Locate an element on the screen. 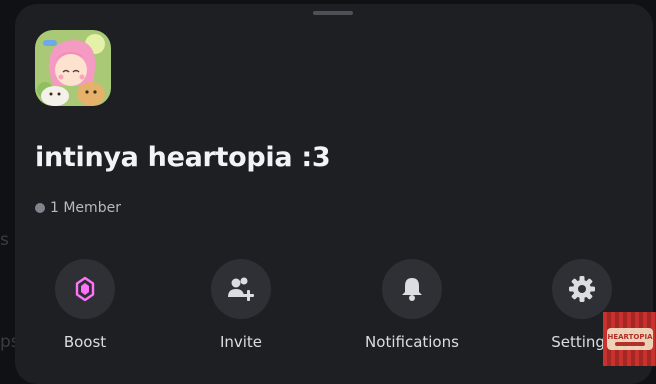 Image resolution: width=656 pixels, height=384 pixels. boost-button: Boost is located at coordinates (85, 305).